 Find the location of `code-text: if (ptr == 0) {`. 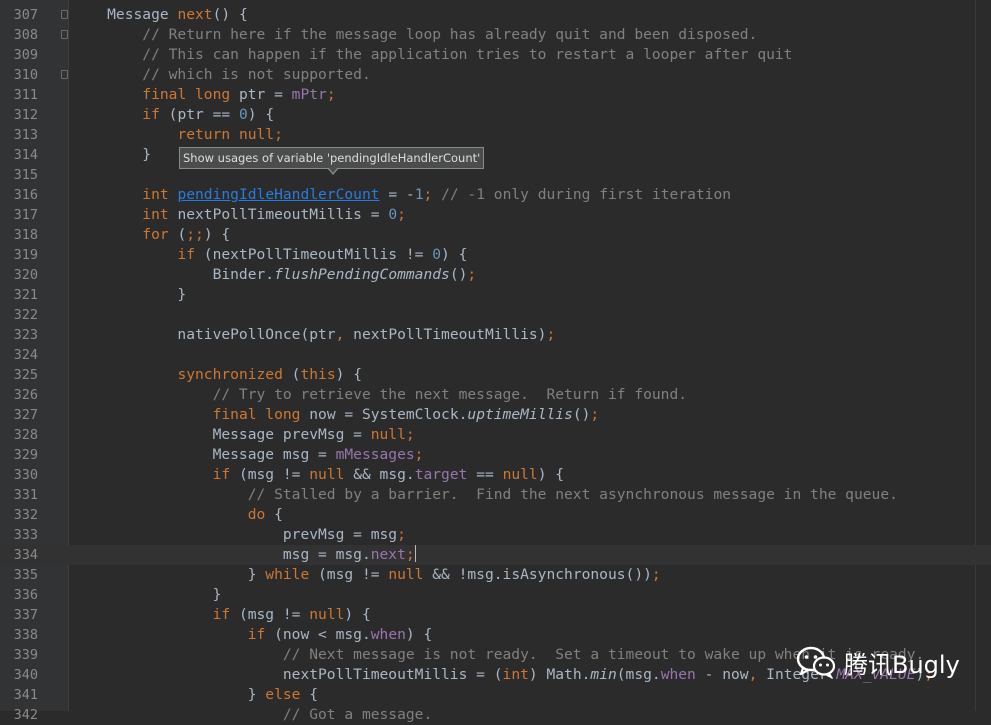

code-text: if (ptr == 0) { is located at coordinates (173, 115).